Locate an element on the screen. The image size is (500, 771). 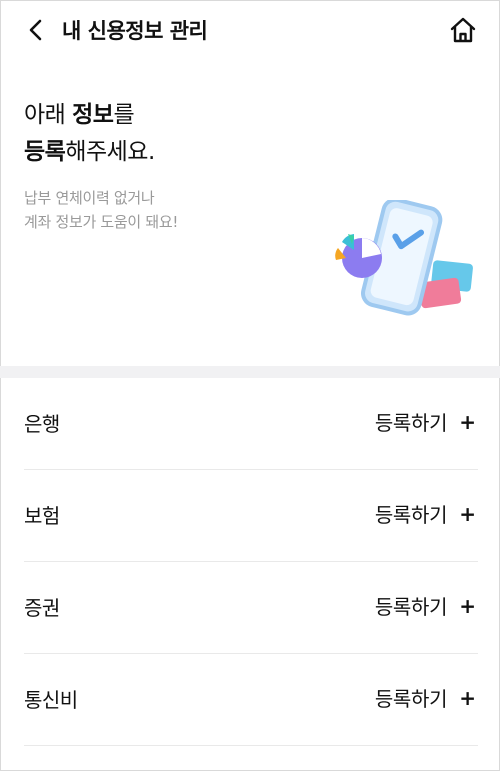
description-line-2: 계좌 정보가 도움이 돼요! is located at coordinates (101, 222).